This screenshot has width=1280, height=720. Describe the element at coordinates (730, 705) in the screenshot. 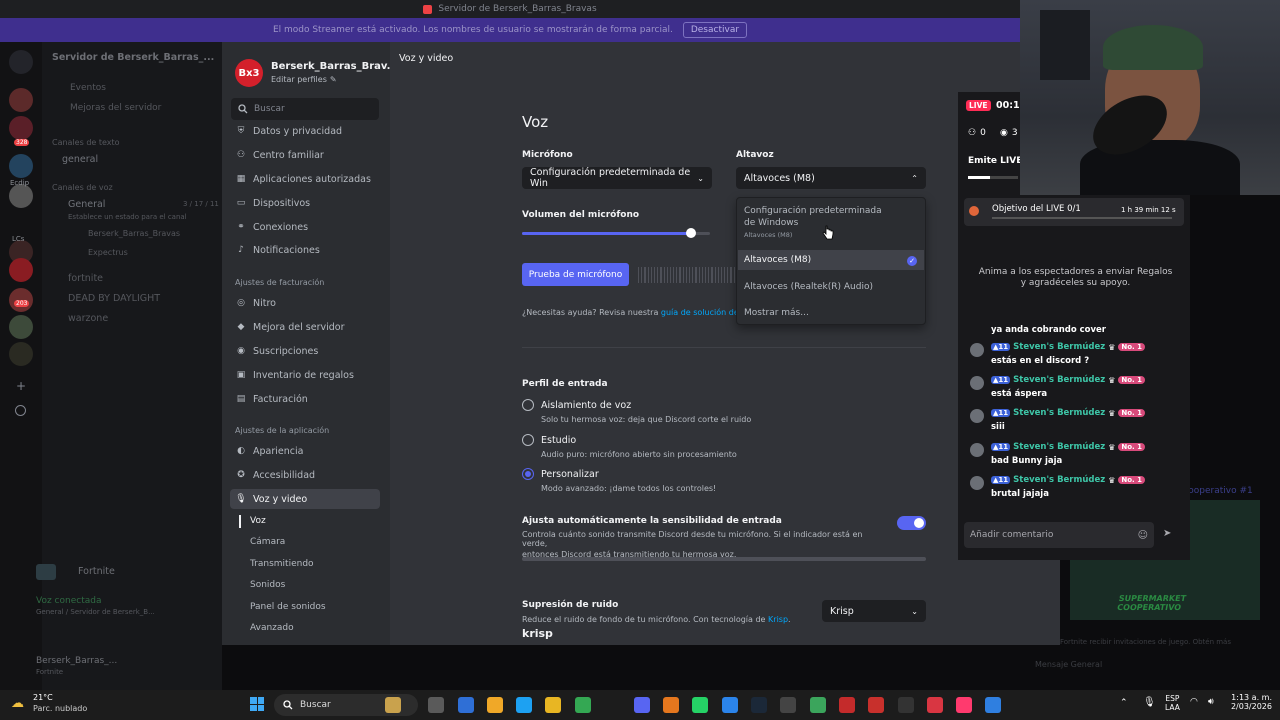

I see `messenger-icon` at that location.